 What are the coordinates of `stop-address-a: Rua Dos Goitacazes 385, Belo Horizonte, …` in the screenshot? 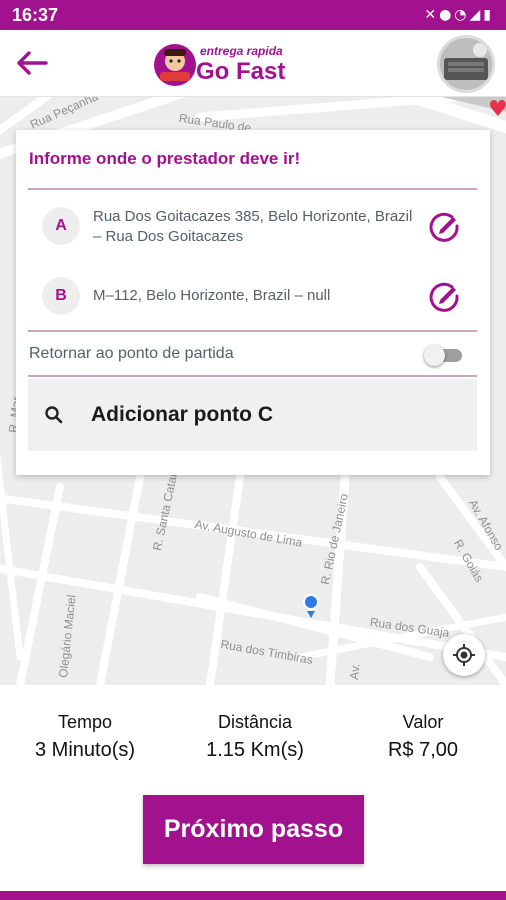 It's located at (253, 226).